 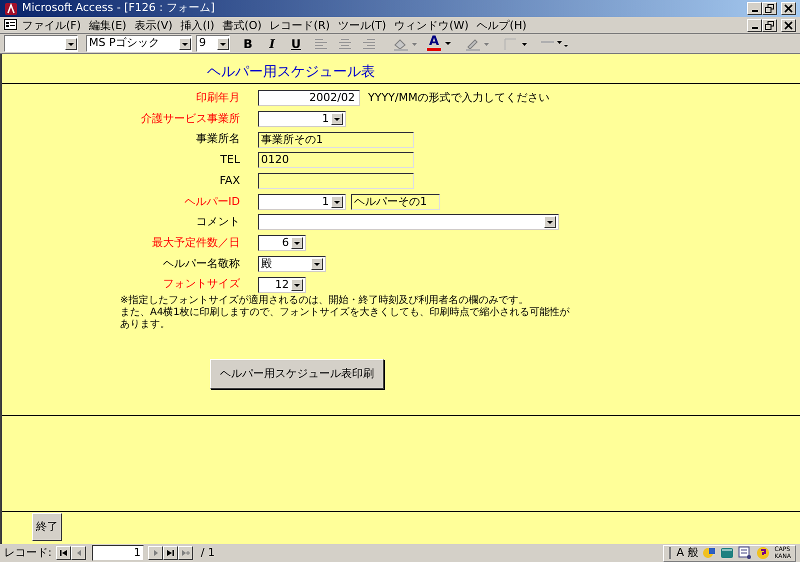 What do you see at coordinates (207, 552) in the screenshot?
I see `record-total: / 1` at bounding box center [207, 552].